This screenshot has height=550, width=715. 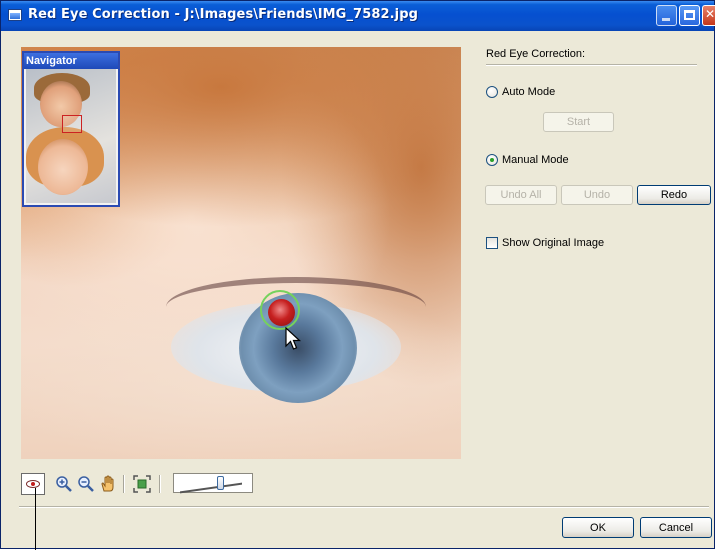 I want to click on app-window-icon, so click(x=15, y=15).